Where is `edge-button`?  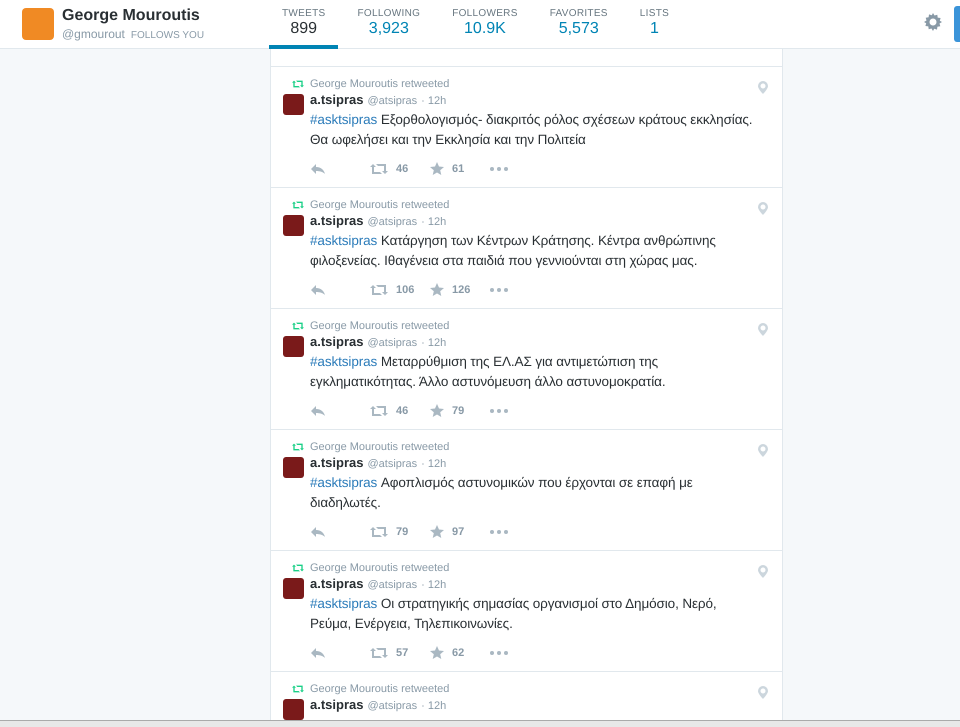 edge-button is located at coordinates (957, 24).